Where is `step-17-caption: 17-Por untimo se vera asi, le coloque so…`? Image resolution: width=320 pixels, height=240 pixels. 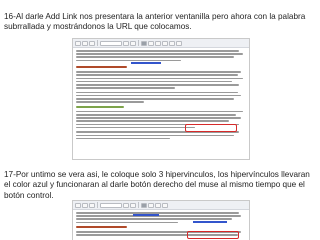 step-17-caption: 17-Por untimo se vera asi, le coloque so… is located at coordinates (157, 185).